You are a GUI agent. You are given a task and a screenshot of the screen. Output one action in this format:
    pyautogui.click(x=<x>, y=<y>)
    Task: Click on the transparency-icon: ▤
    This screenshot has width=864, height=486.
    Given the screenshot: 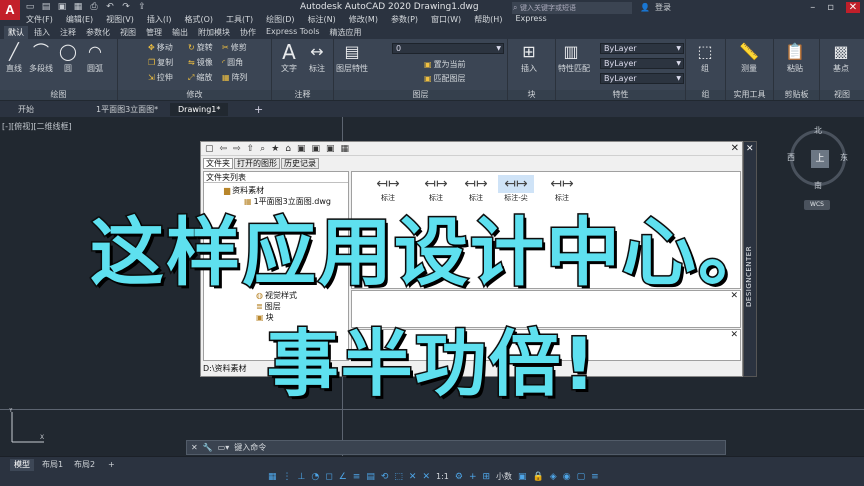 What is the action you would take?
    pyautogui.click(x=370, y=477)
    